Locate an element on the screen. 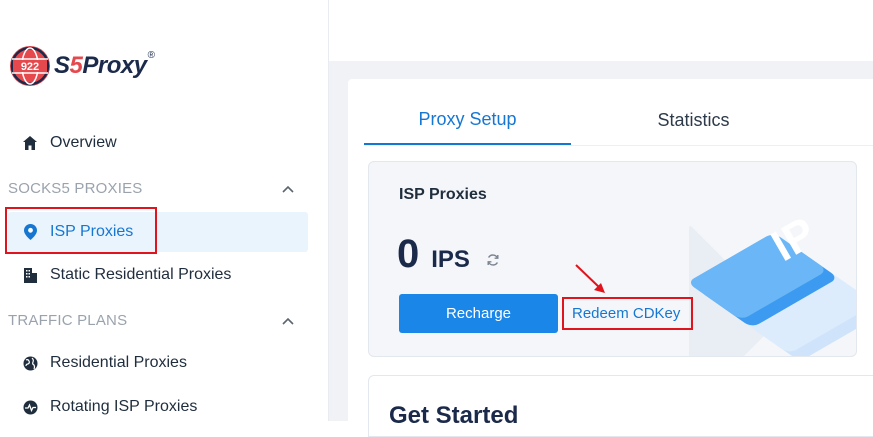 Image resolution: width=873 pixels, height=437 pixels. top-bar is located at coordinates (601, 30).